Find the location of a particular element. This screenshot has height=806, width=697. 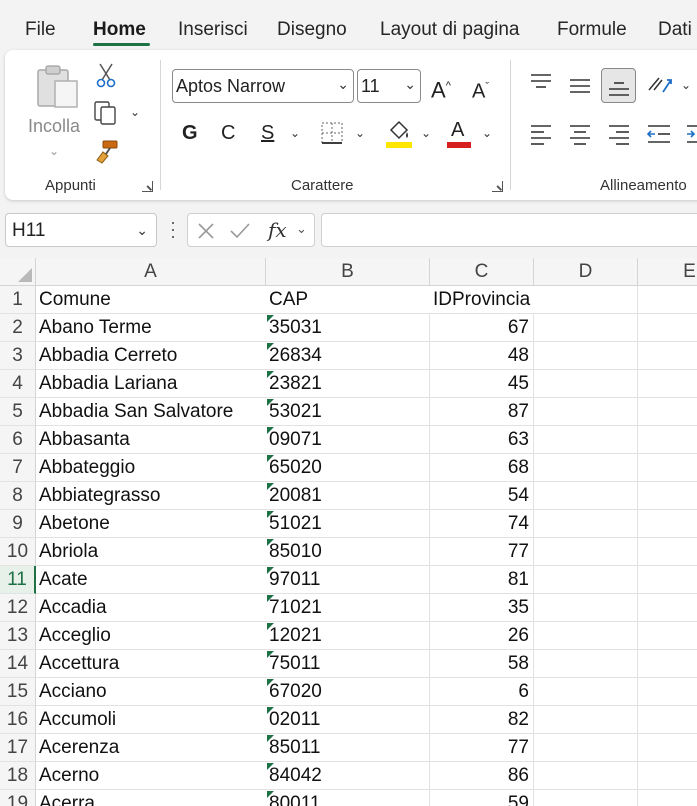

decrease-font-size-icon: Aˇ is located at coordinates (480, 89).